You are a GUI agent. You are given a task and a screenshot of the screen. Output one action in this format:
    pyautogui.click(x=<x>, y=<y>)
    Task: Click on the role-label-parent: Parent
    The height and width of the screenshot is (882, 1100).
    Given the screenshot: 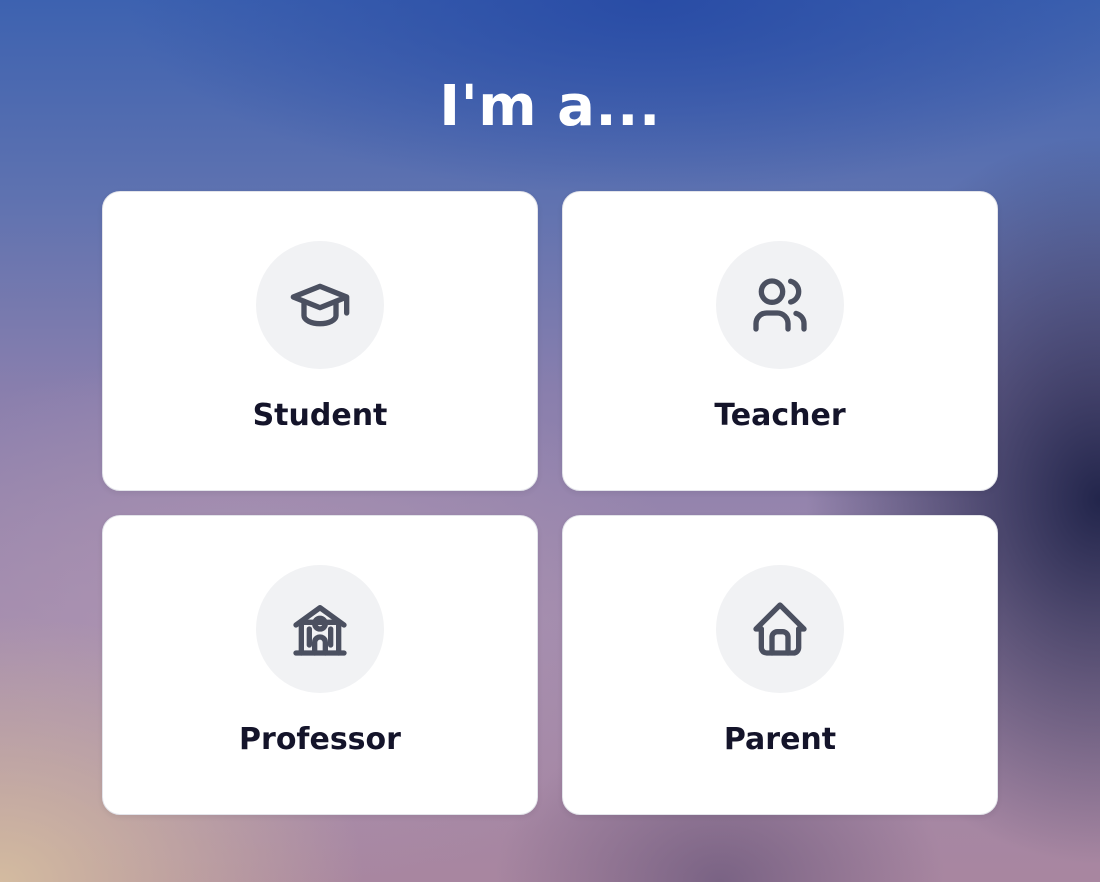 What is the action you would take?
    pyautogui.click(x=780, y=739)
    